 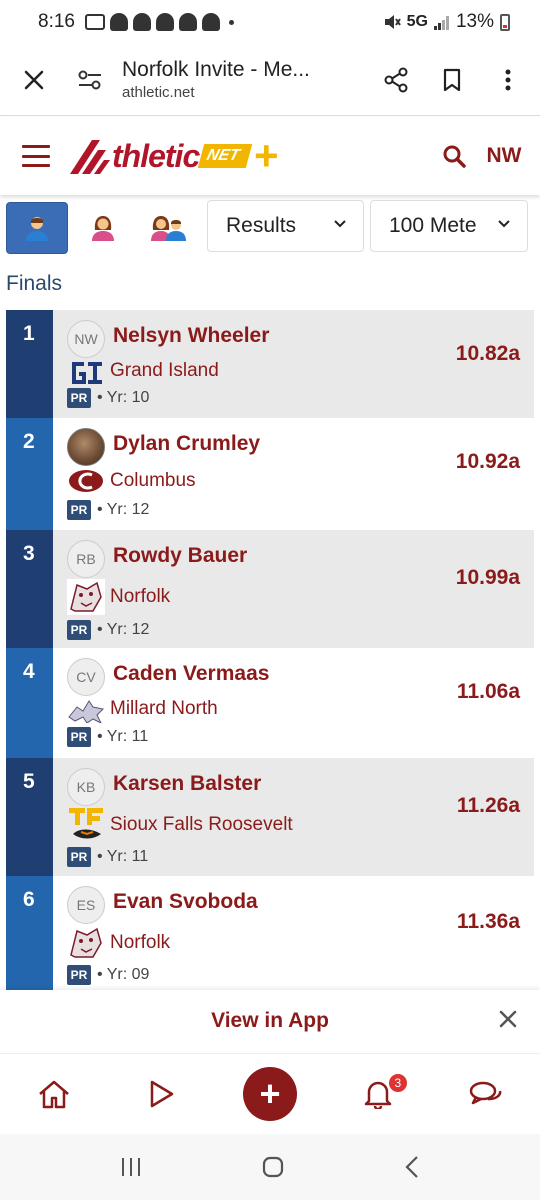 What do you see at coordinates (56, 21) in the screenshot?
I see `status-time: 8:16` at bounding box center [56, 21].